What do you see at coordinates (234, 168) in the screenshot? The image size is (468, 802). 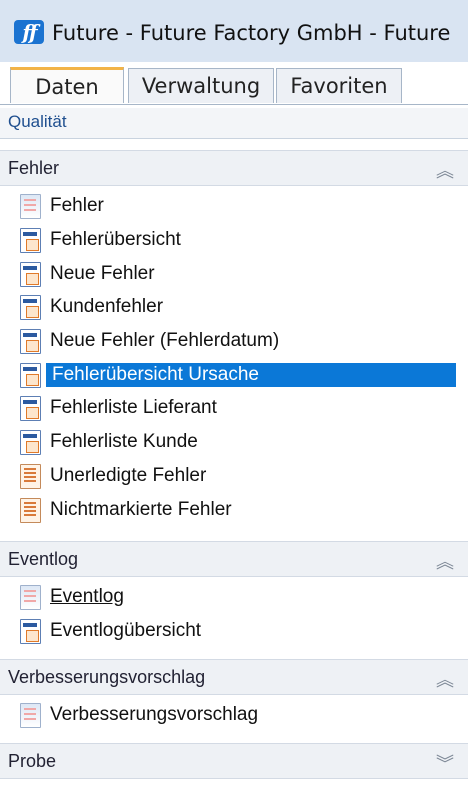 I see `section-header-fehler: Fehler ︽` at bounding box center [234, 168].